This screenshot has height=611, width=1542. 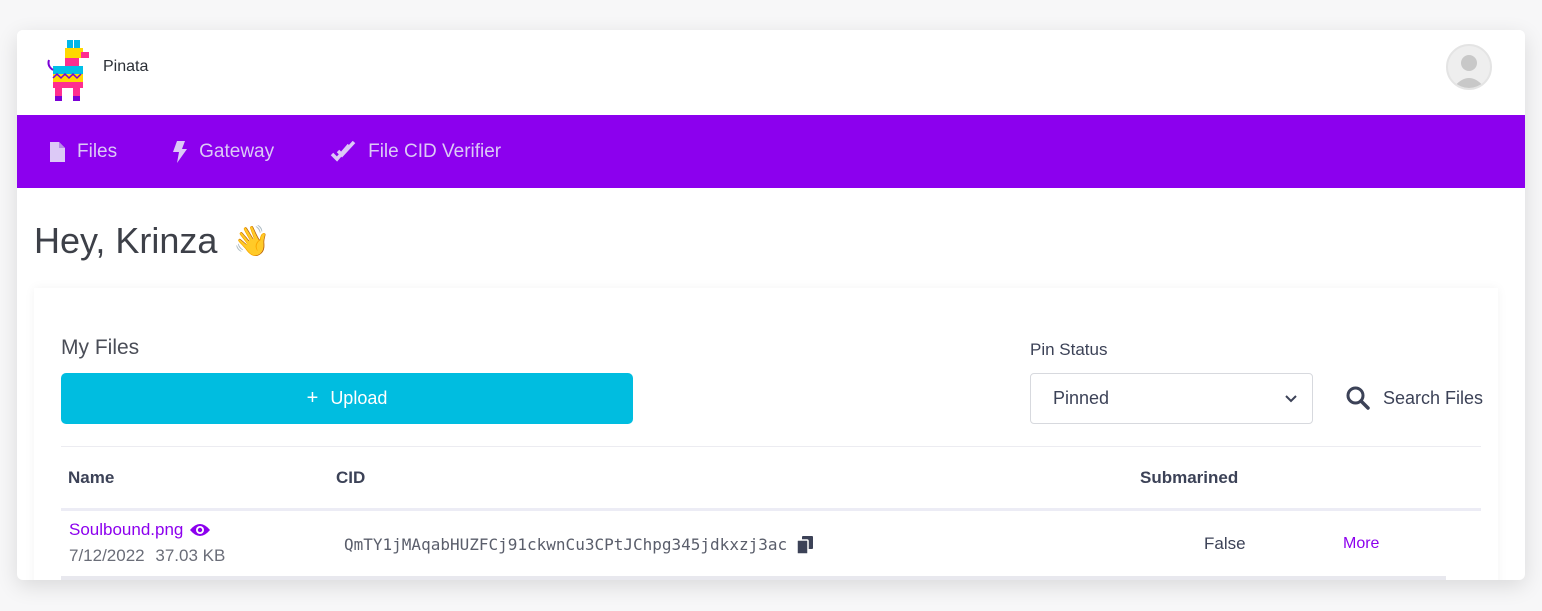 What do you see at coordinates (1433, 397) in the screenshot?
I see `search-files-label: Search Files` at bounding box center [1433, 397].